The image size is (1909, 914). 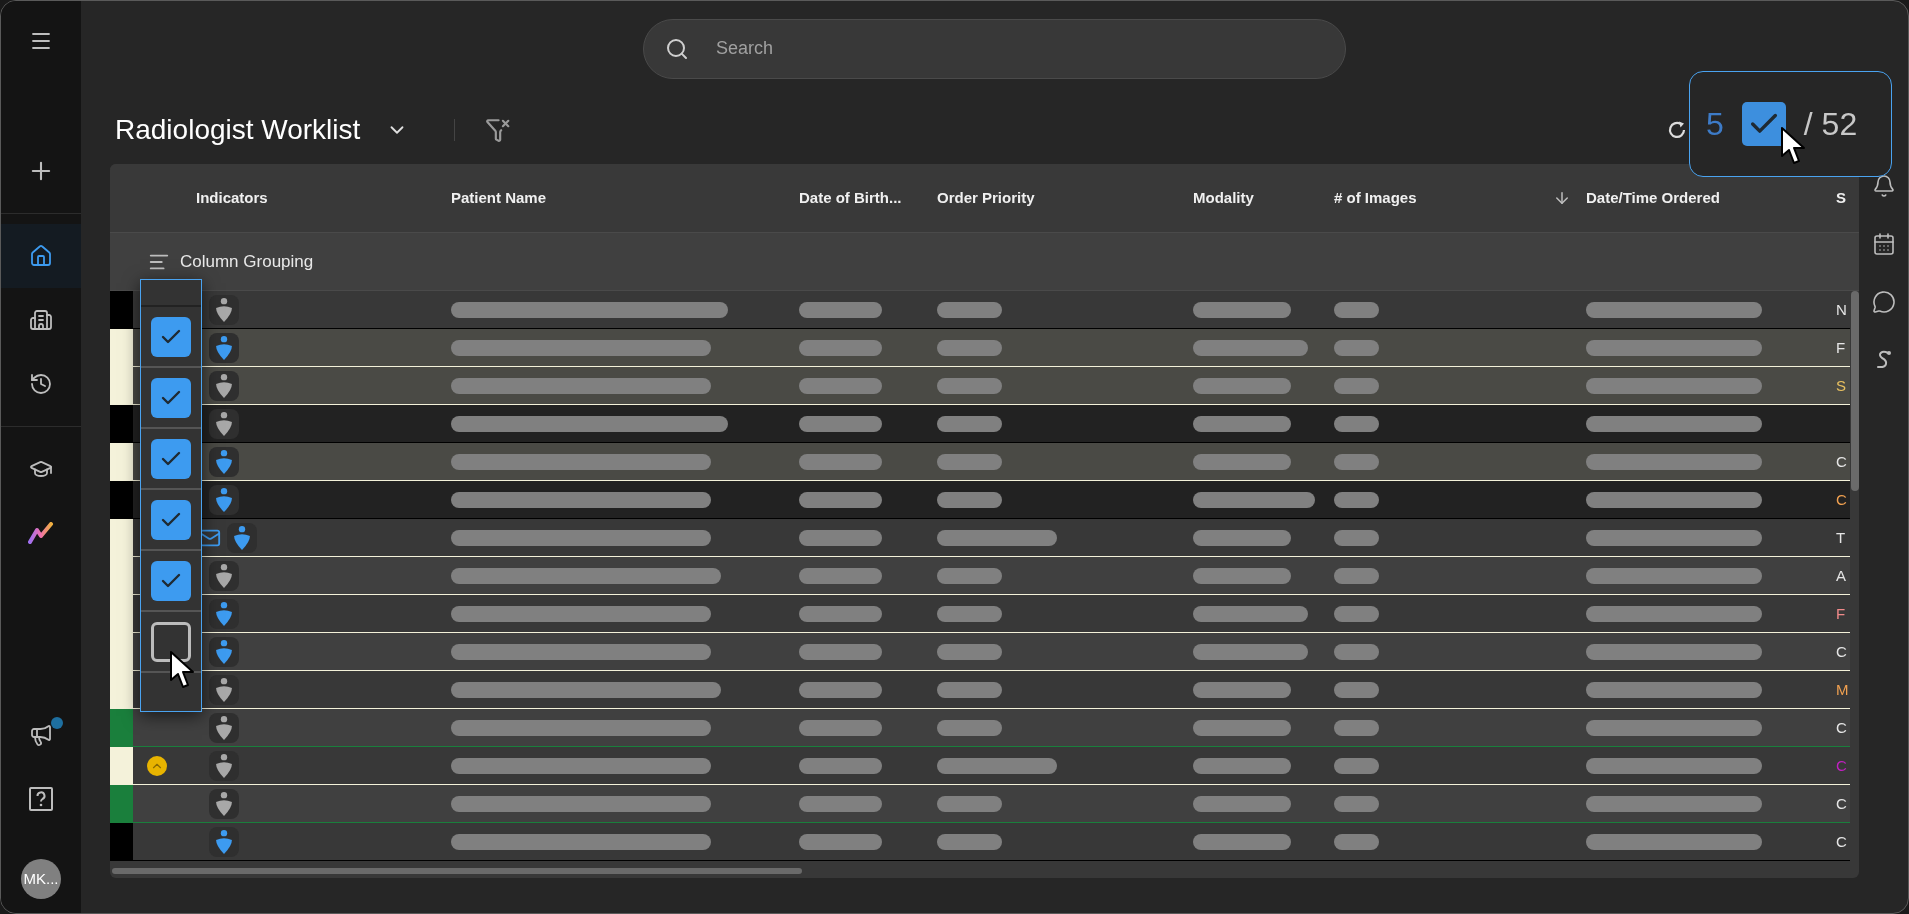 I want to click on table-row: N, so click(x=980, y=310).